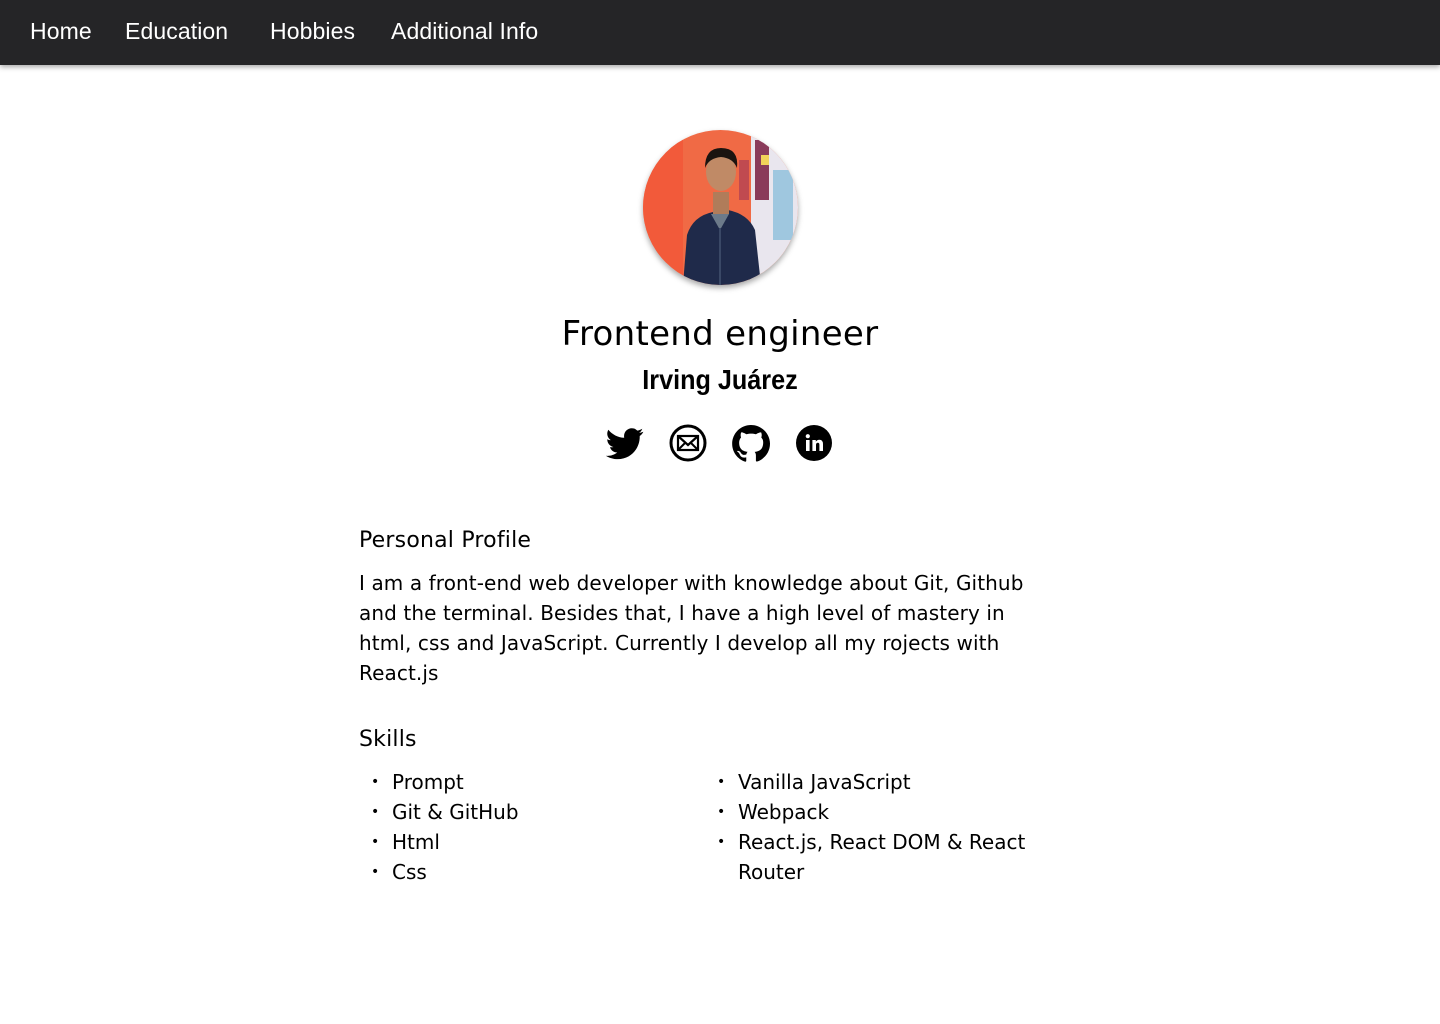  I want to click on personal-profile-heading: Personal Profile, so click(445, 540).